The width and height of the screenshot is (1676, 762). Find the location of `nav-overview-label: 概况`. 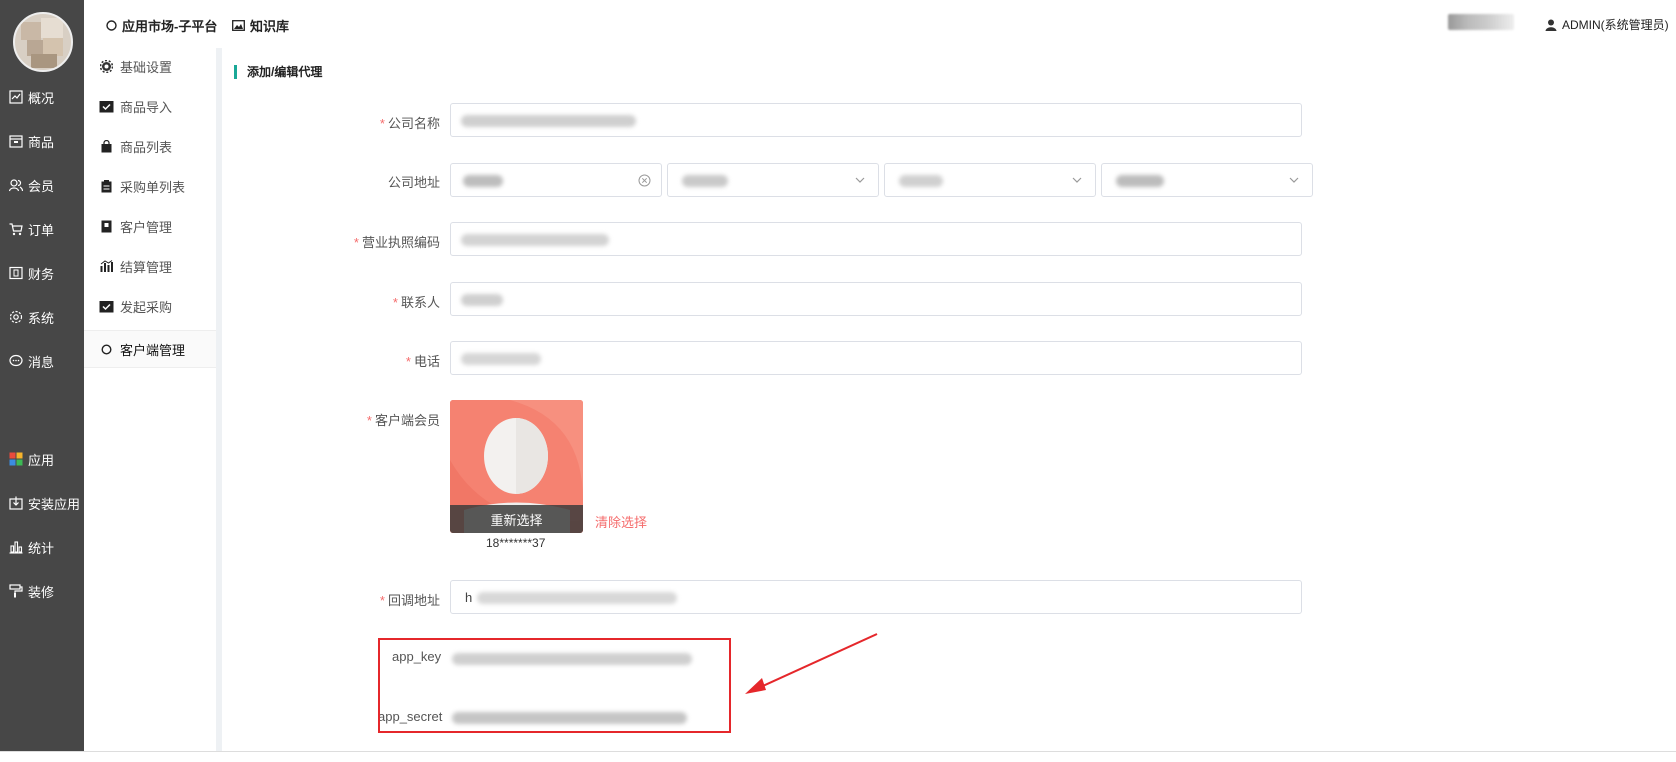

nav-overview-label: 概况 is located at coordinates (41, 98).